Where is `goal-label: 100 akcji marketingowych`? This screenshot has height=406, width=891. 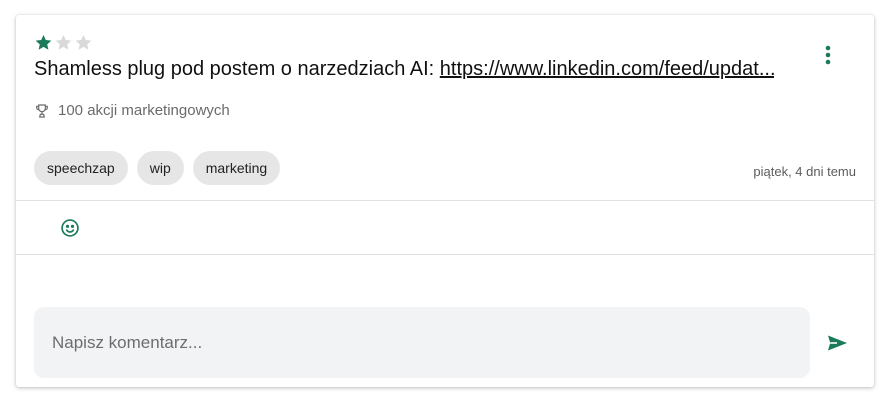 goal-label: 100 akcji marketingowych is located at coordinates (144, 110).